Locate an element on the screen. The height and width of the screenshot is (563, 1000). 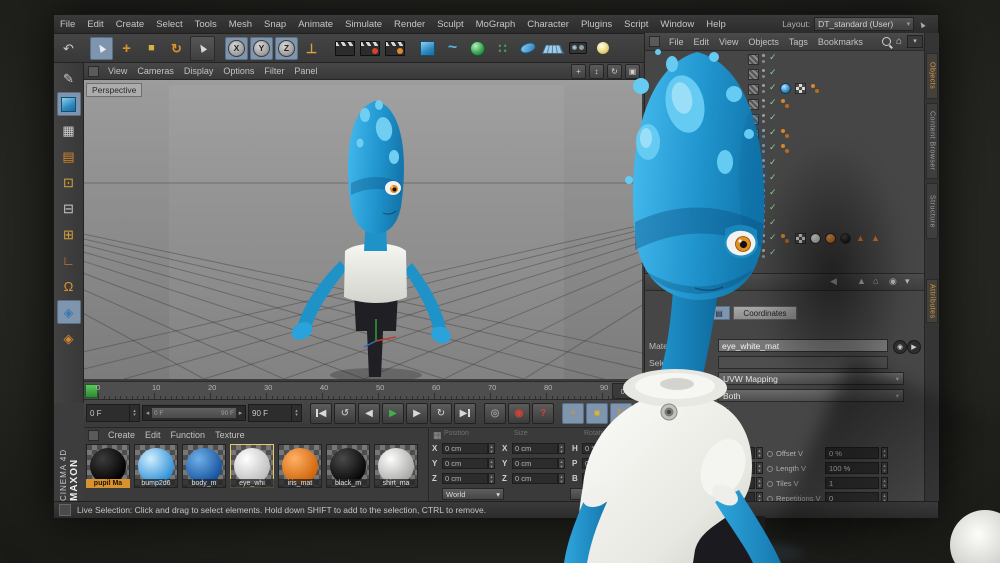
snap-magnet-icon: Ω is located at coordinates (69, 286).